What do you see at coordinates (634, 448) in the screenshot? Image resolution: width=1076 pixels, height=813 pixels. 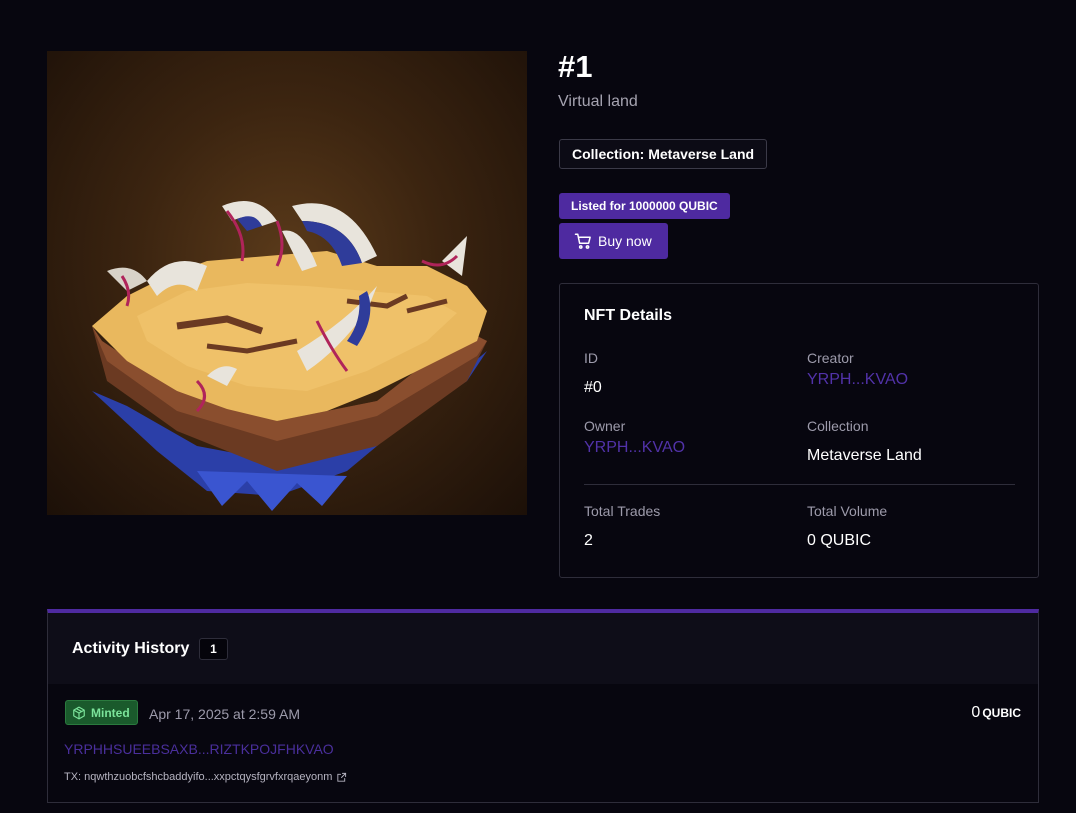 I see `owner-link: YRPH...KVAO` at bounding box center [634, 448].